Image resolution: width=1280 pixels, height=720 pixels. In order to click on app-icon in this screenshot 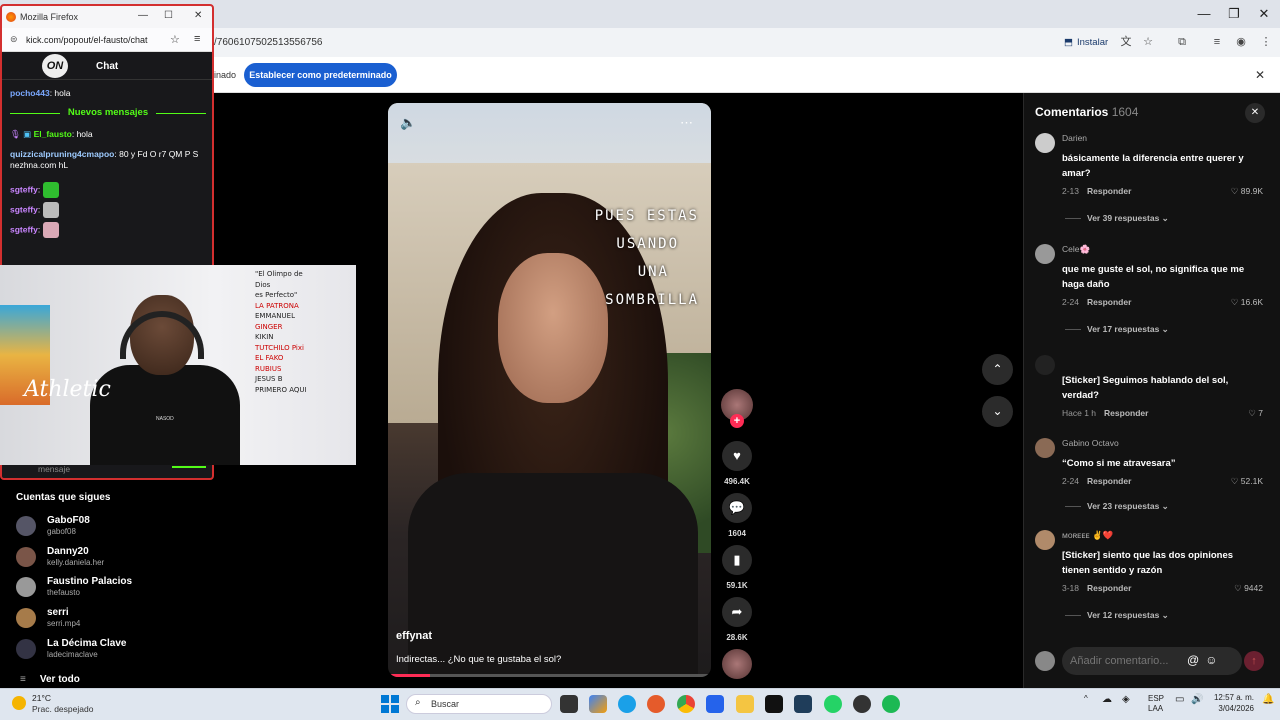, I will do `click(803, 704)`.